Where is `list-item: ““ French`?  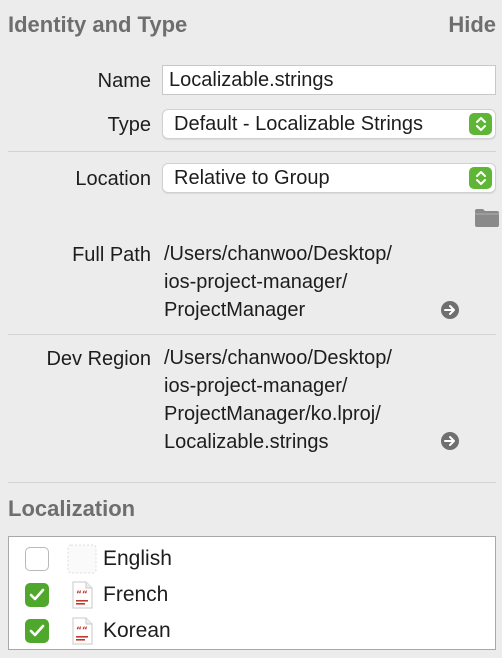 list-item: ““ French is located at coordinates (252, 595).